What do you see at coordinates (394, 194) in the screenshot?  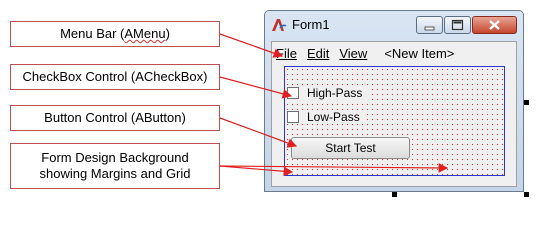 I see `resize-handle-bottom` at bounding box center [394, 194].